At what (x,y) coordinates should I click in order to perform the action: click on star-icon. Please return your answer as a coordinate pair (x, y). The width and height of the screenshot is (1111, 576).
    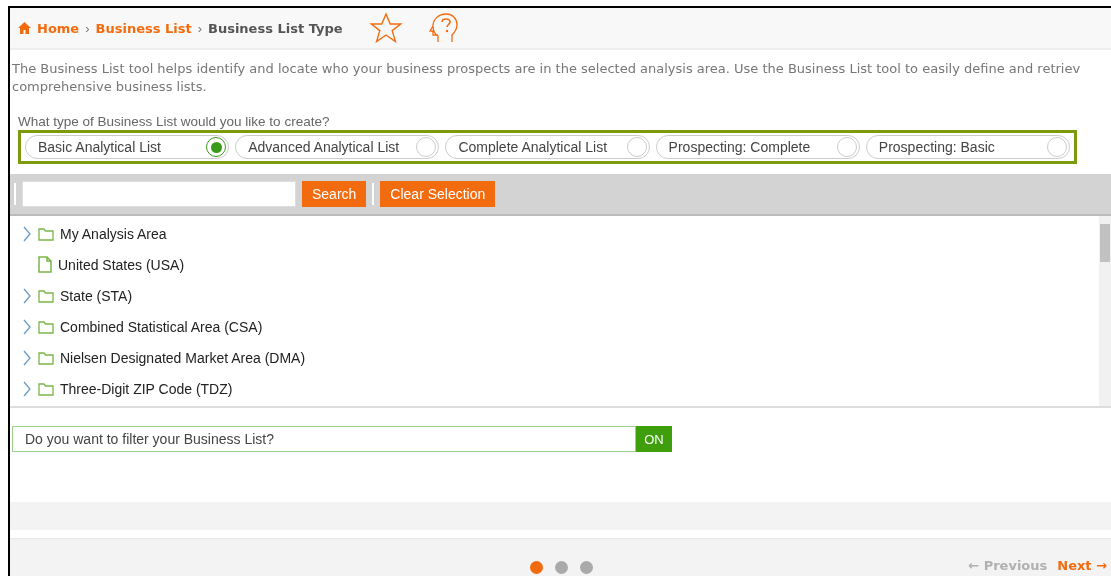
    Looking at the image, I should click on (385, 28).